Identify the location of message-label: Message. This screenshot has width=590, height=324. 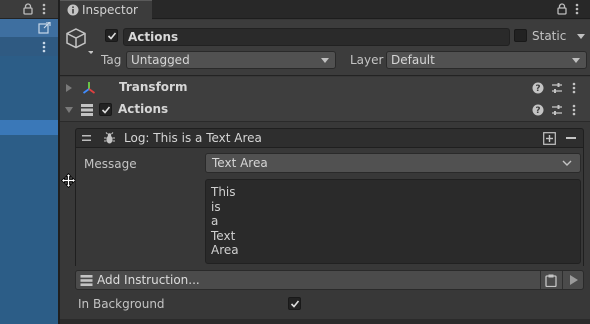
(110, 164).